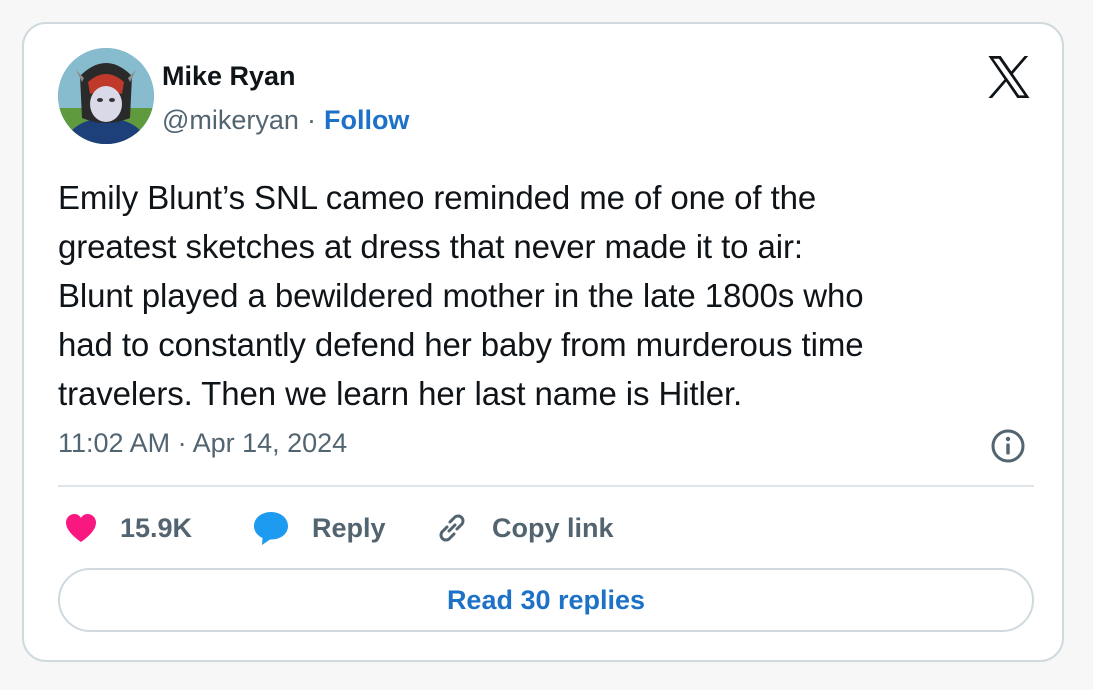 The image size is (1093, 690). What do you see at coordinates (271, 528) in the screenshot?
I see `speech-bubble-icon` at bounding box center [271, 528].